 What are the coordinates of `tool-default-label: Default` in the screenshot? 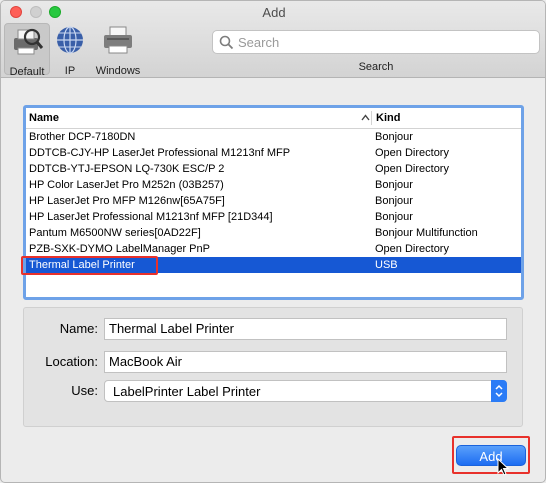 It's located at (27, 72).